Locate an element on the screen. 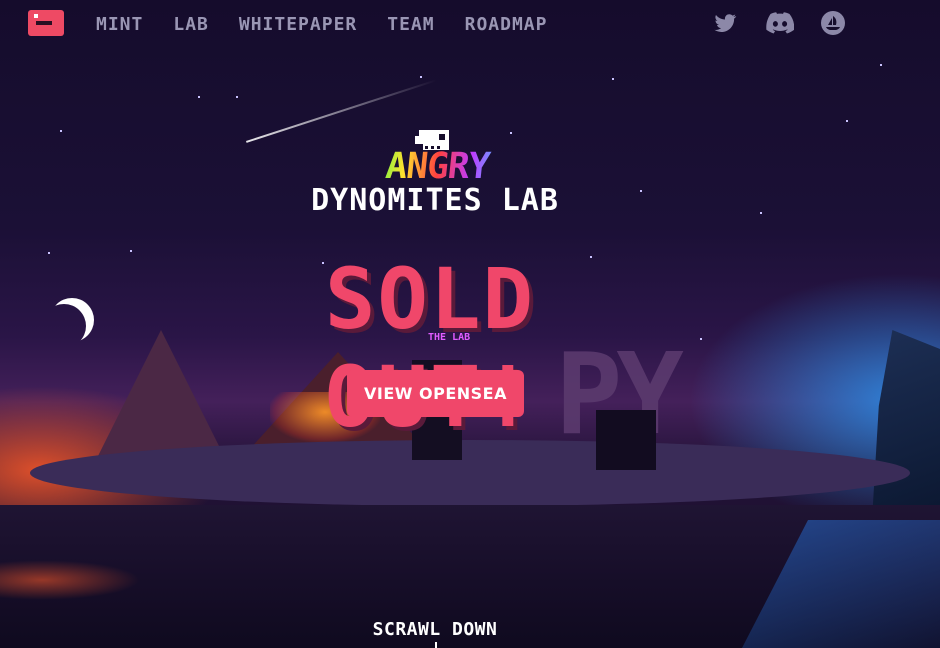 The height and width of the screenshot is (648, 940). social-links is located at coordinates (779, 23).